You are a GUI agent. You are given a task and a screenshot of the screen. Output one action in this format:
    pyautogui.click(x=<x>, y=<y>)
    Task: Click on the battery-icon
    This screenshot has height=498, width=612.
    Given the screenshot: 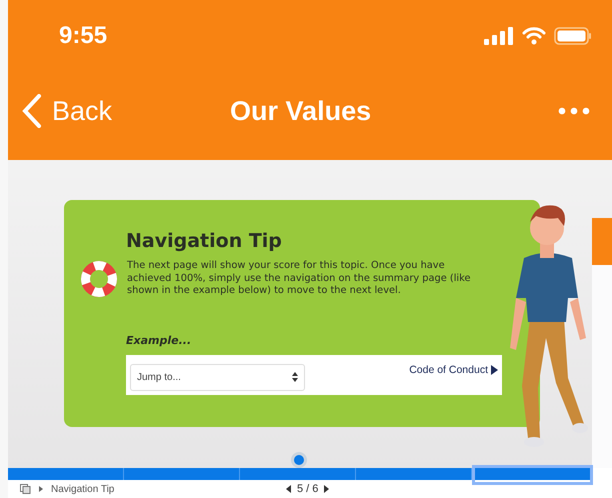 What is the action you would take?
    pyautogui.click(x=573, y=36)
    